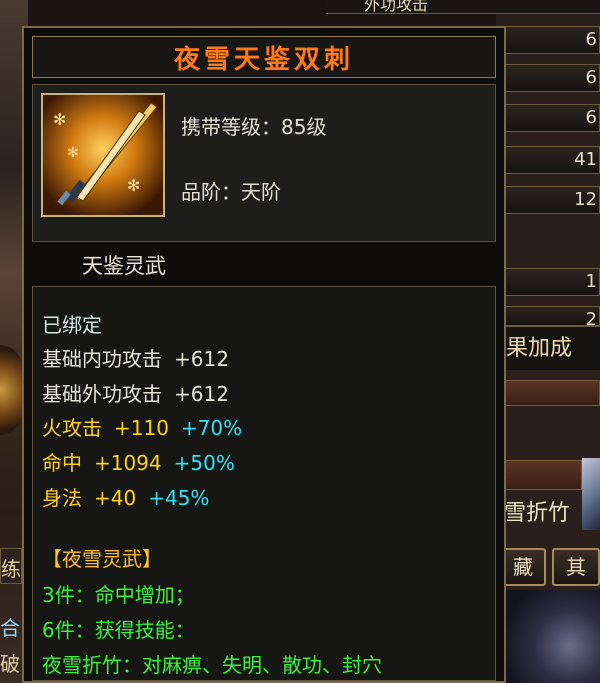  I want to click on attribute-row: 火攻击 +110 +70%, so click(142, 426).